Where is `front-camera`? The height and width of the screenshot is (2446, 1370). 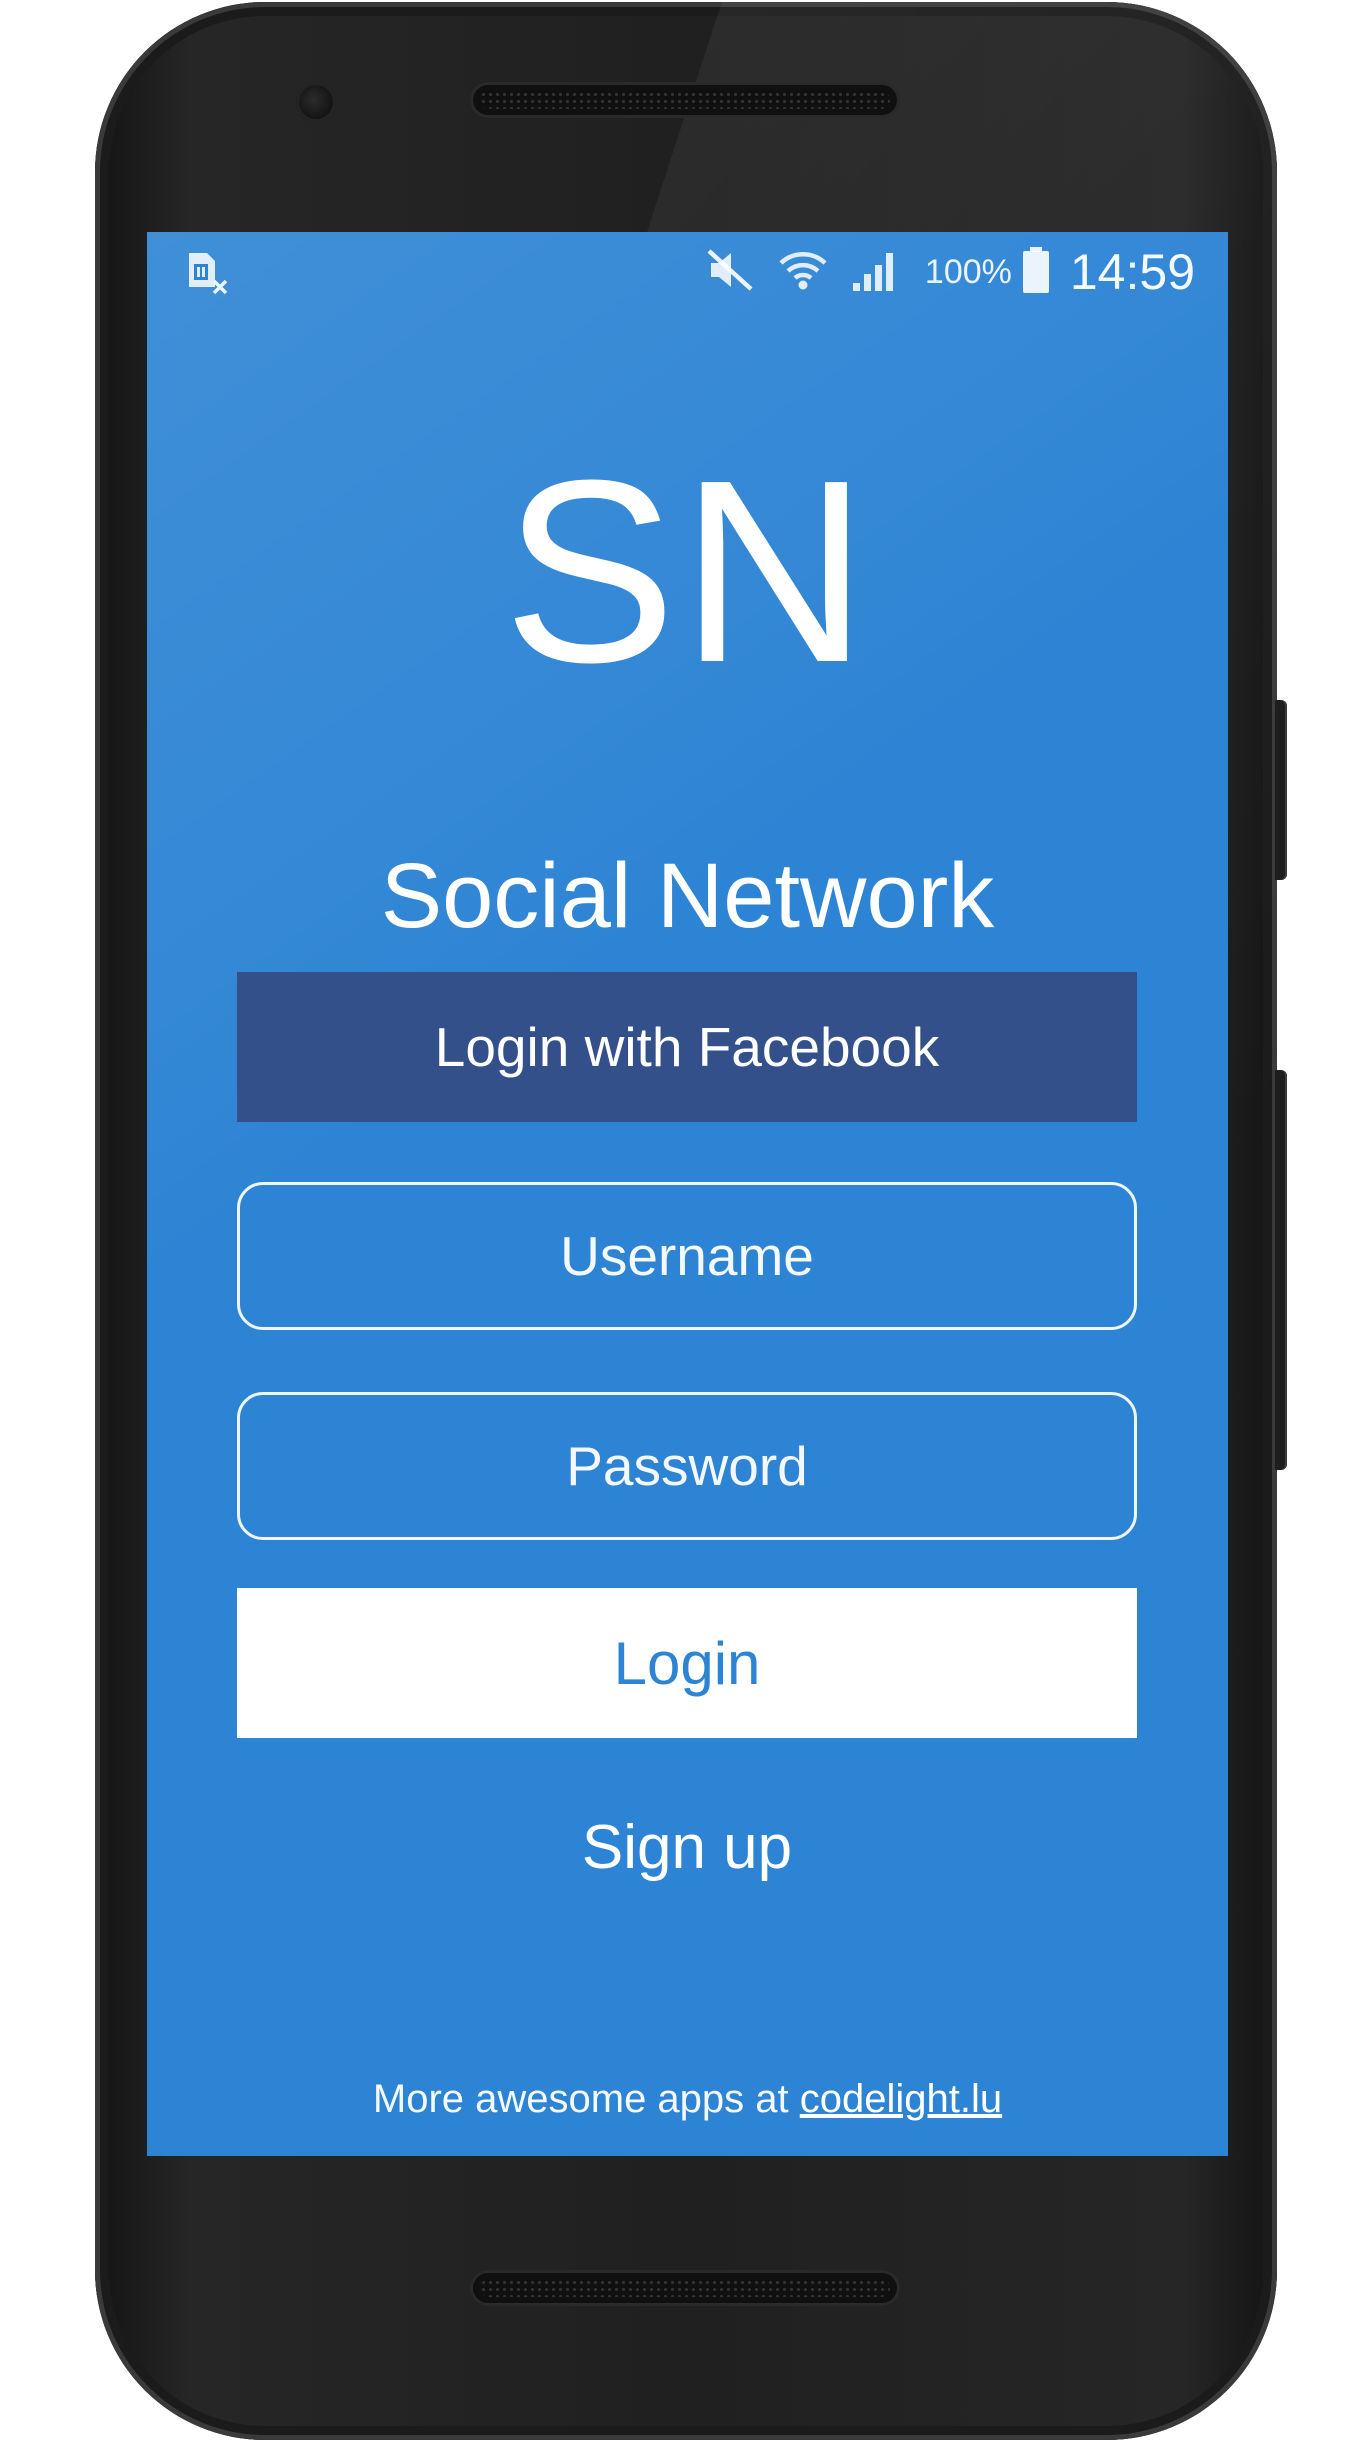
front-camera is located at coordinates (316, 102).